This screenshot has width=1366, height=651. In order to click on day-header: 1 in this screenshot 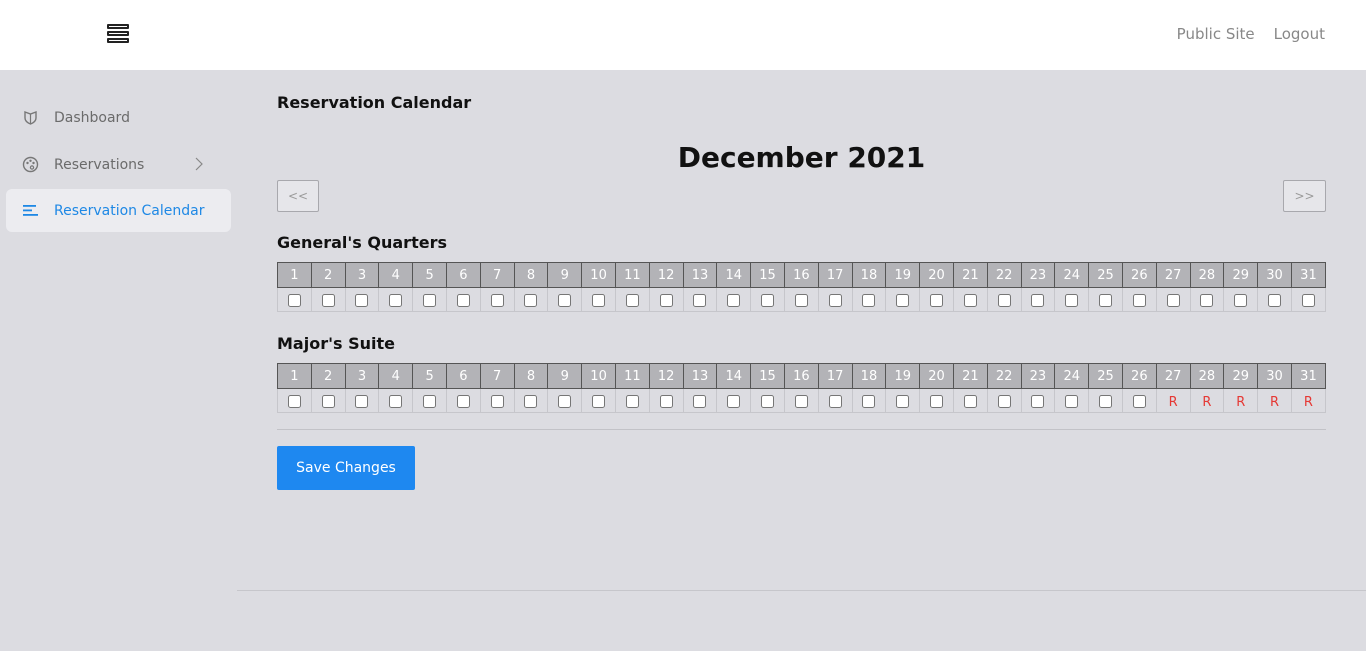, I will do `click(294, 275)`.